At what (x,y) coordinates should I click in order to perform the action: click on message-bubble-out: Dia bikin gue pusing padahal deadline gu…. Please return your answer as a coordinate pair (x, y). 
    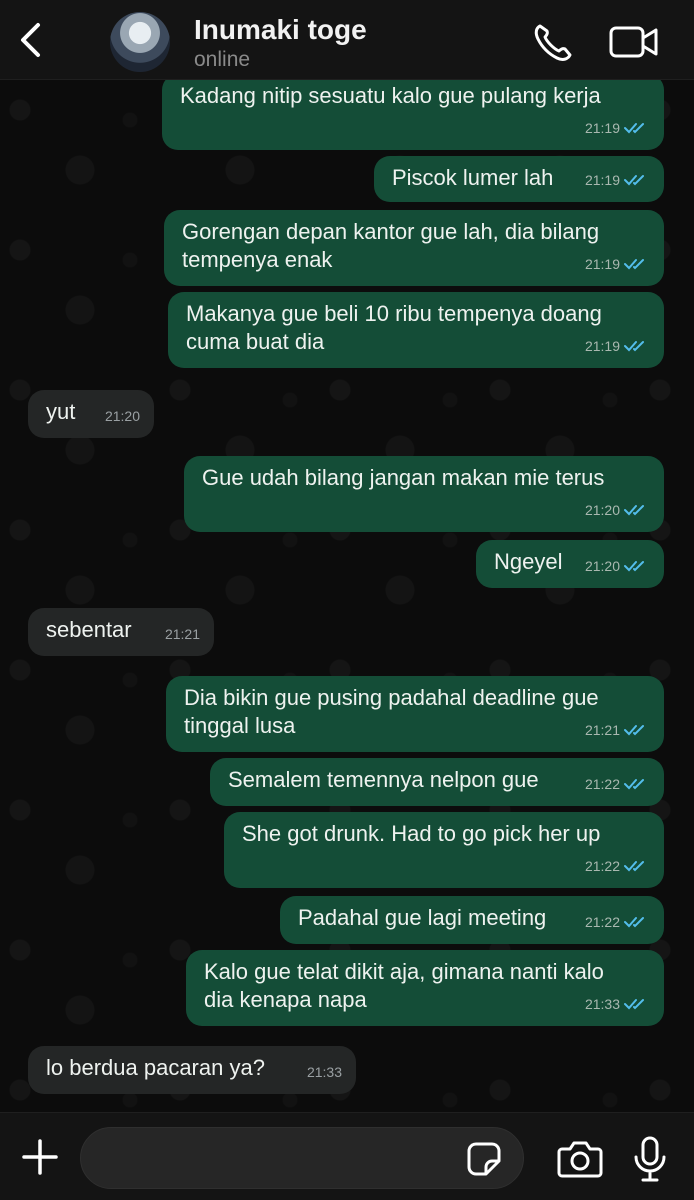
    Looking at the image, I should click on (415, 714).